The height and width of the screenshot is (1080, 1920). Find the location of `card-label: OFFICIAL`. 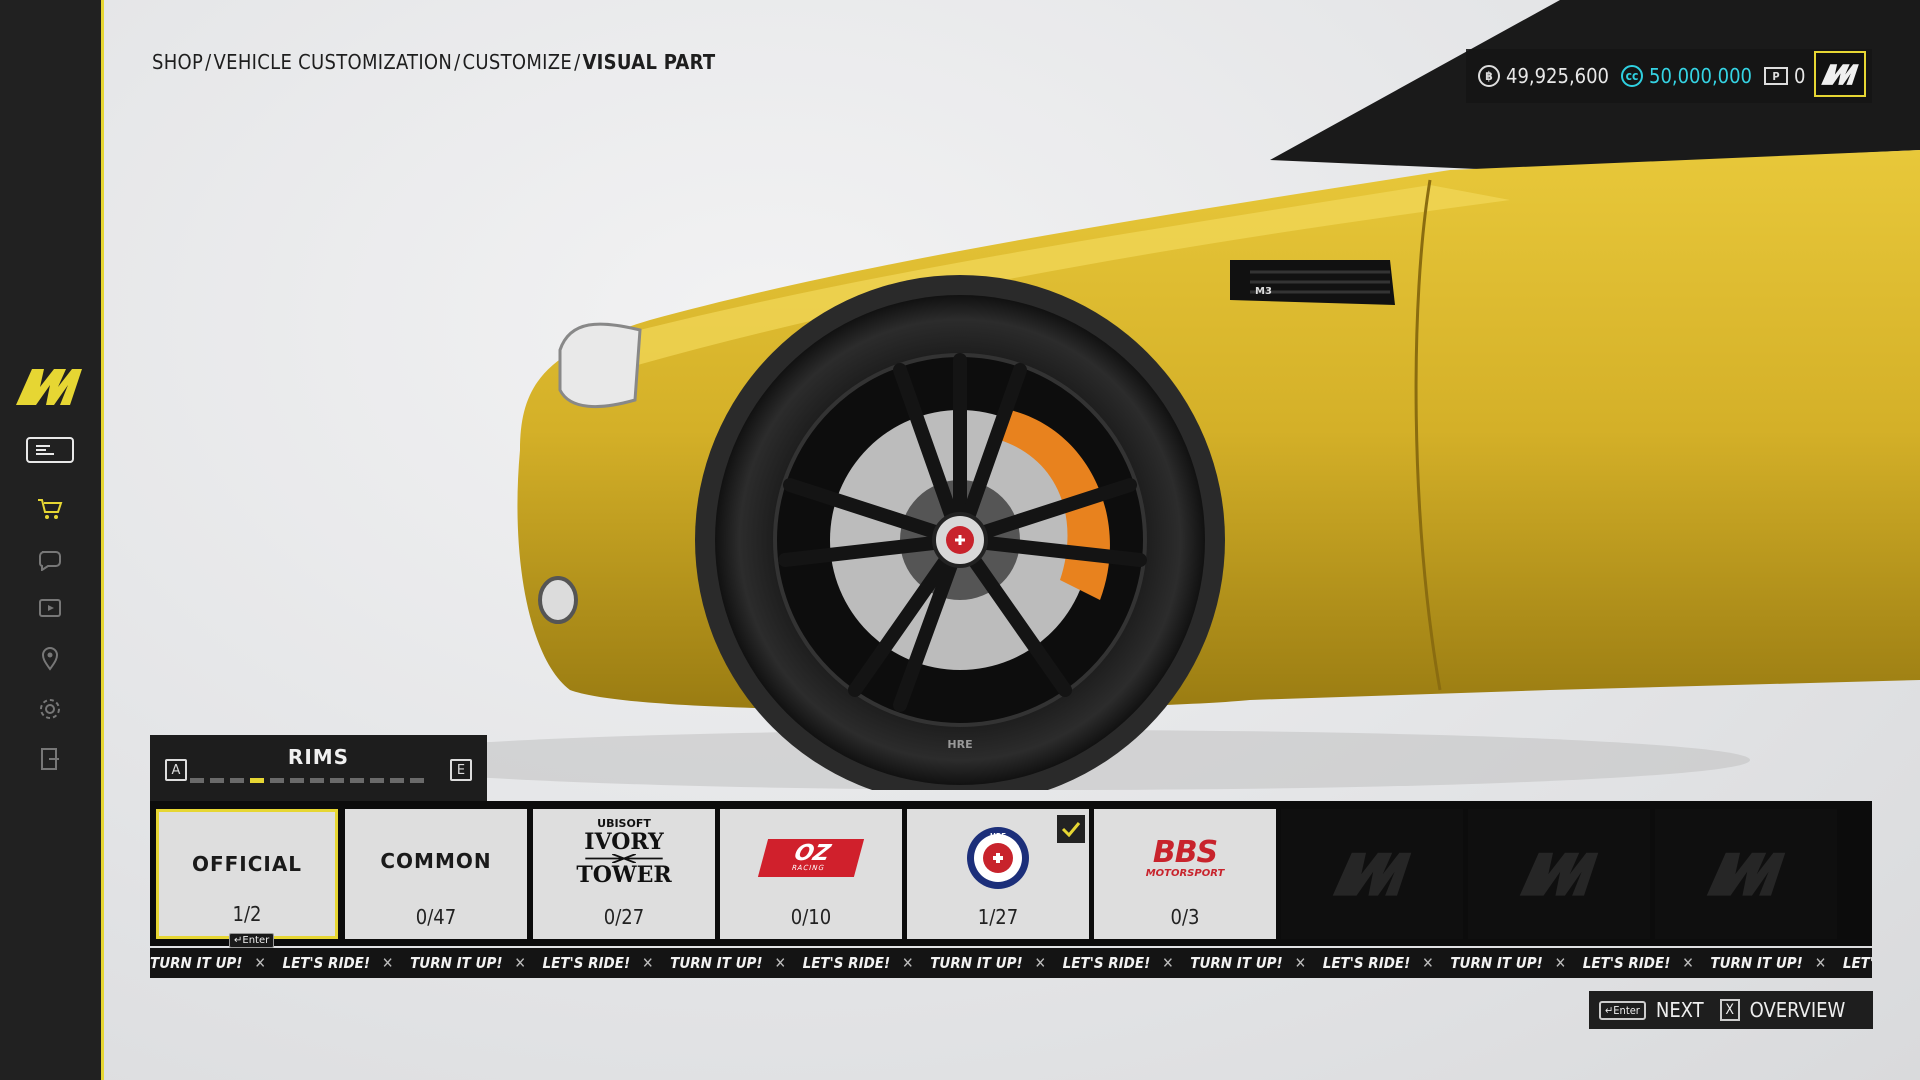

card-label: OFFICIAL is located at coordinates (247, 864).